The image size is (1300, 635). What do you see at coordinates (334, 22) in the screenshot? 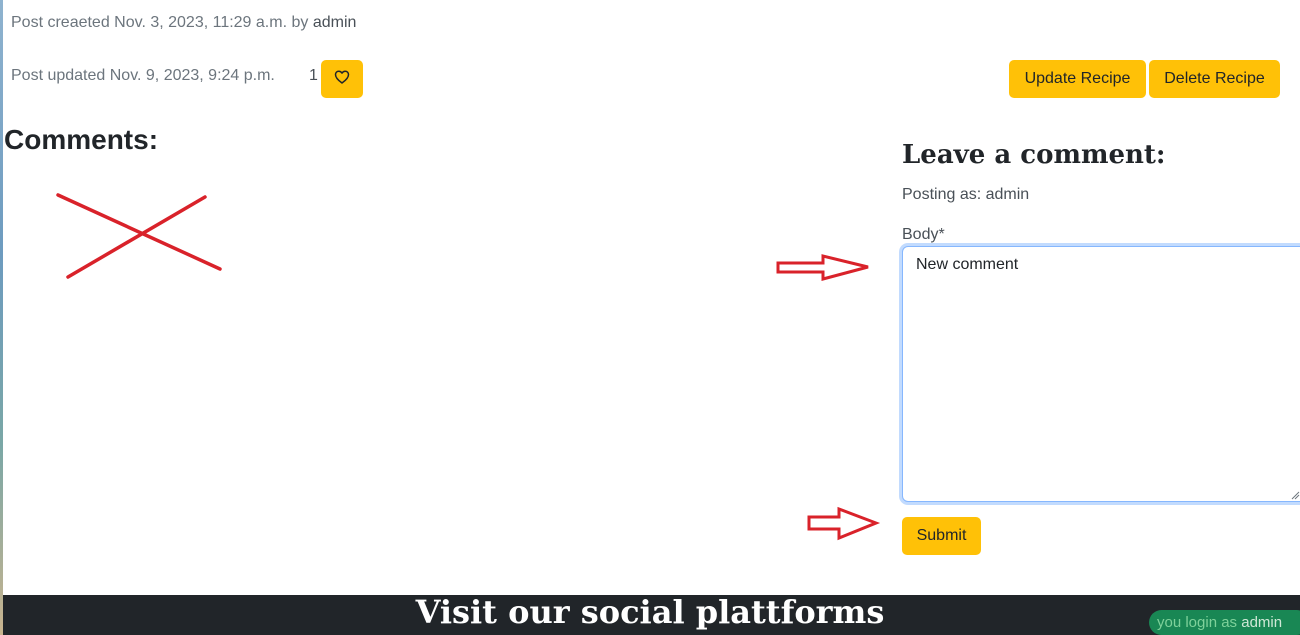
I see `post-author: admin` at bounding box center [334, 22].